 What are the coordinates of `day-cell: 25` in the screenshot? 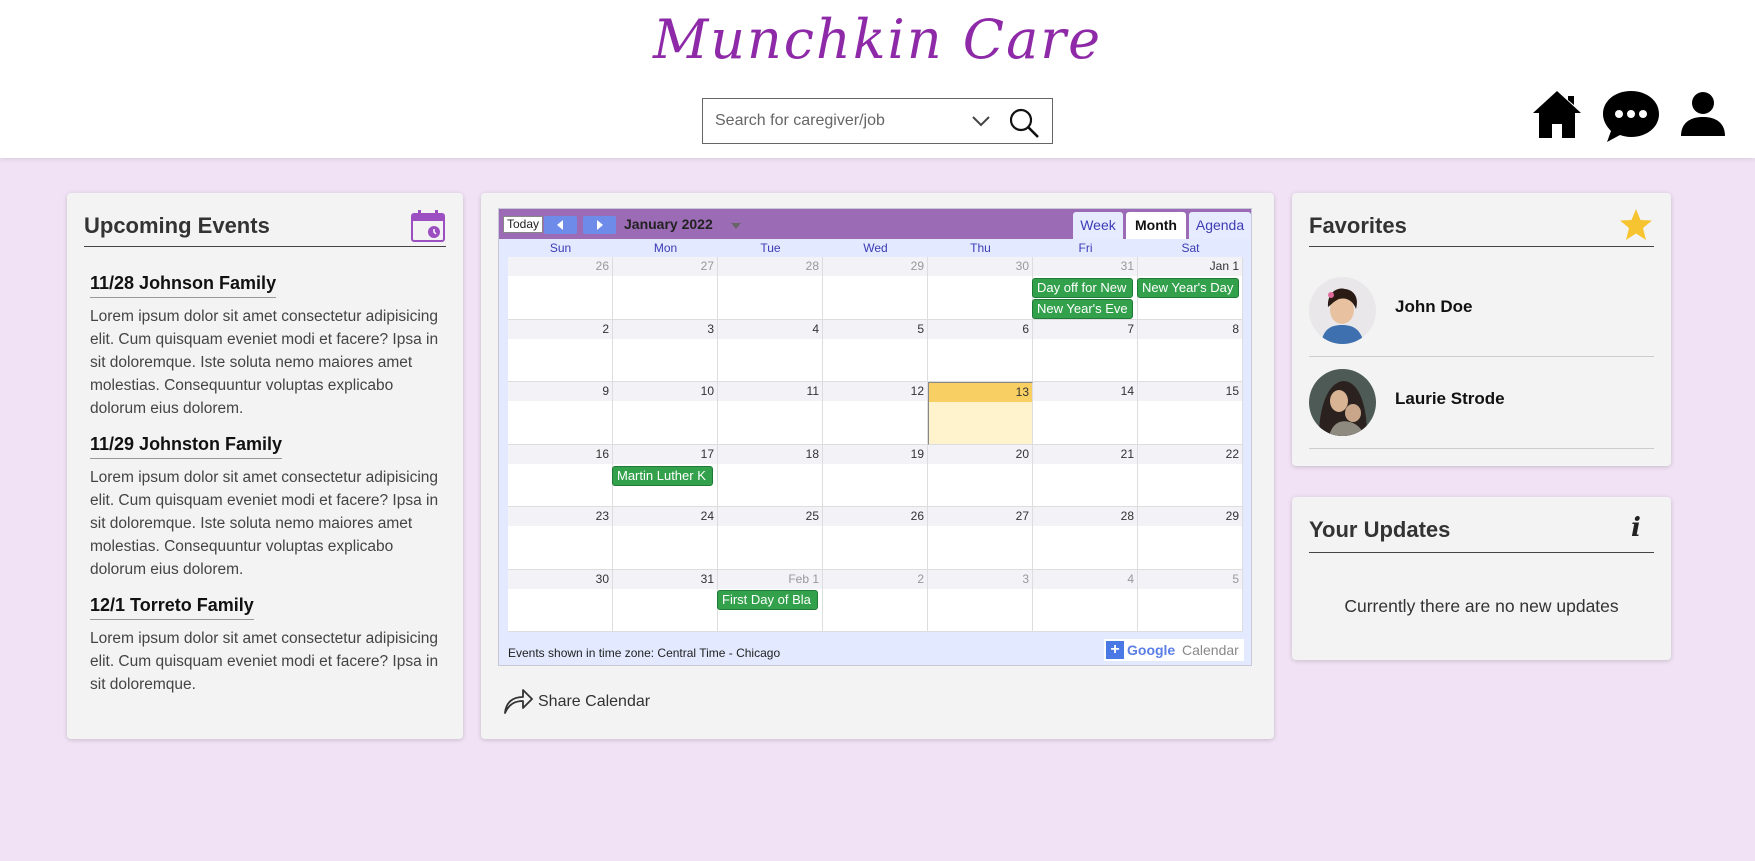 It's located at (770, 538).